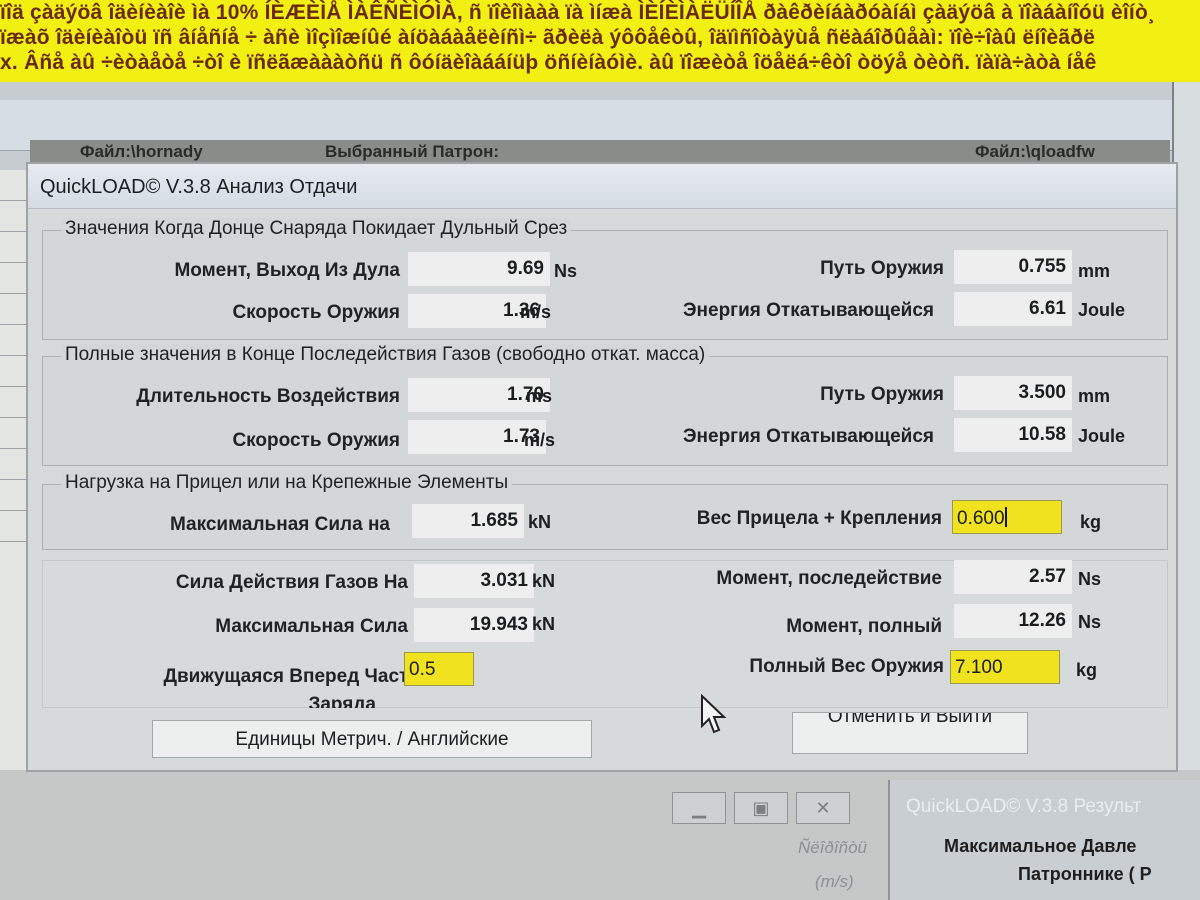 The width and height of the screenshot is (1200, 900). What do you see at coordinates (1090, 579) in the screenshot?
I see `momentum-after-unit: Ns` at bounding box center [1090, 579].